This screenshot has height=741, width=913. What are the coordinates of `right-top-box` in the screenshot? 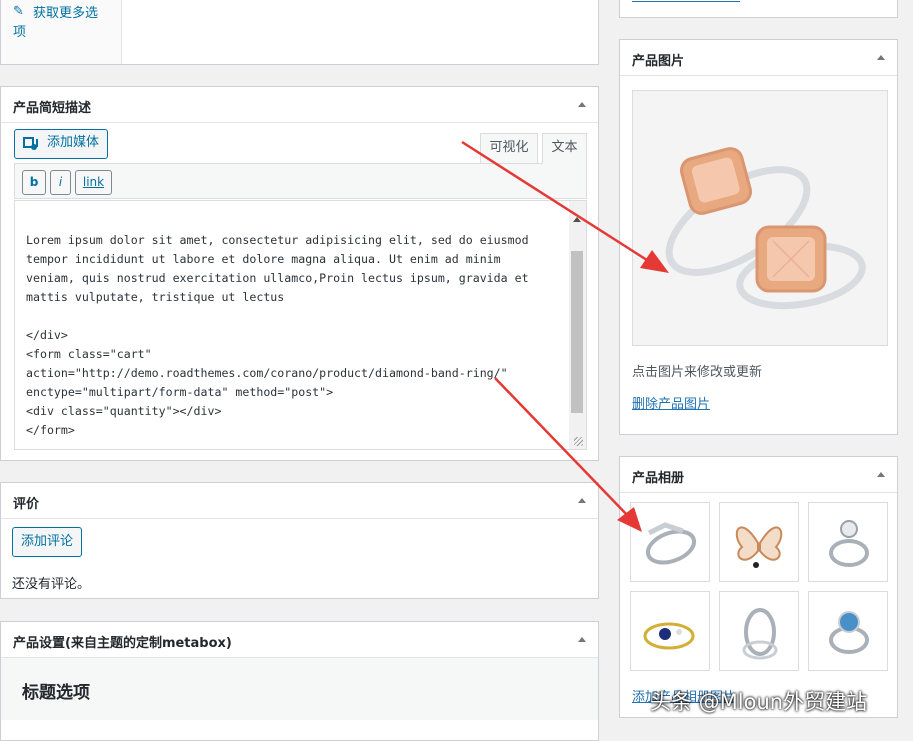 It's located at (758, 9).